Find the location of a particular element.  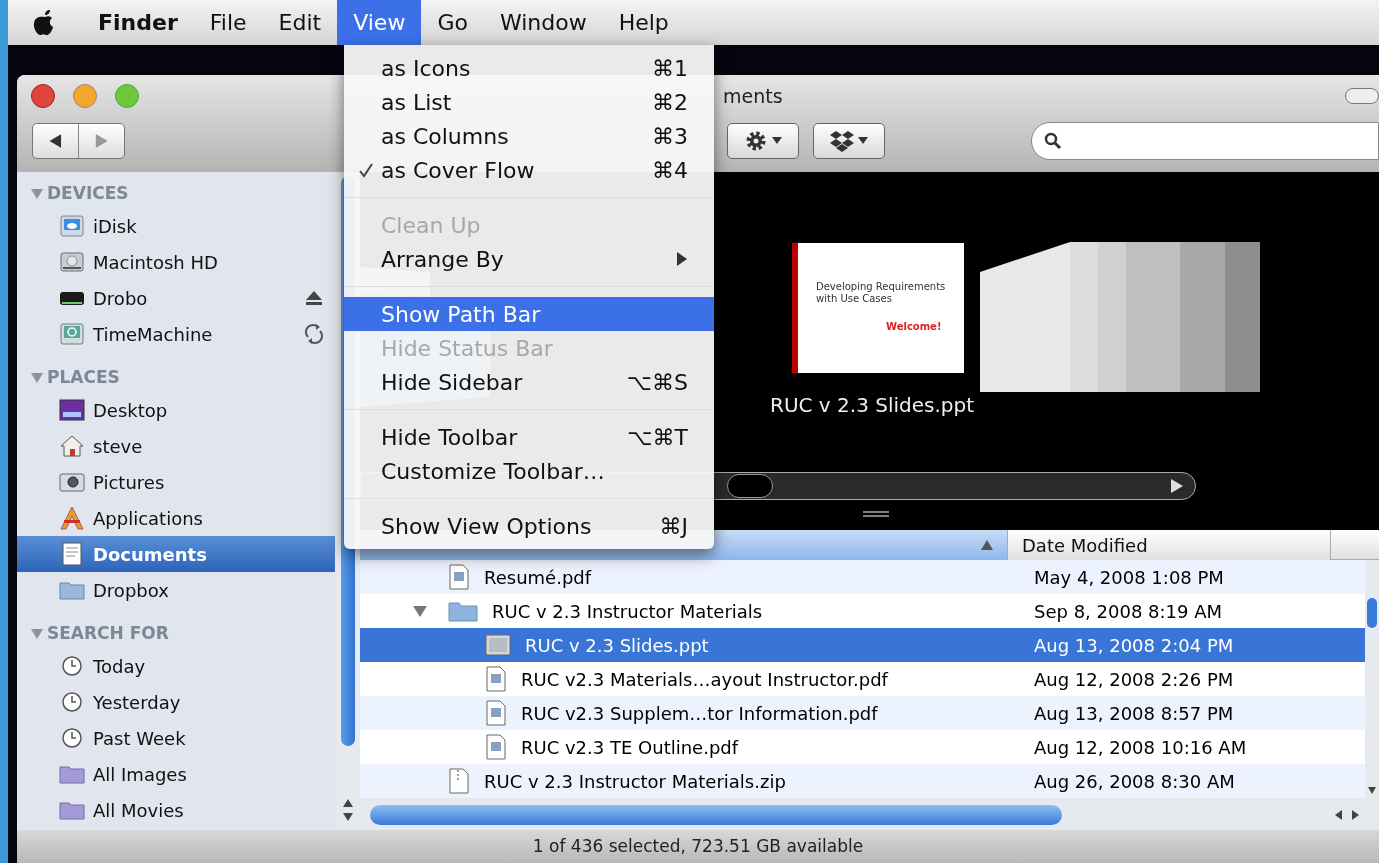

file-name: RUC v 2.3 Instructor Materials.zip is located at coordinates (635, 781).